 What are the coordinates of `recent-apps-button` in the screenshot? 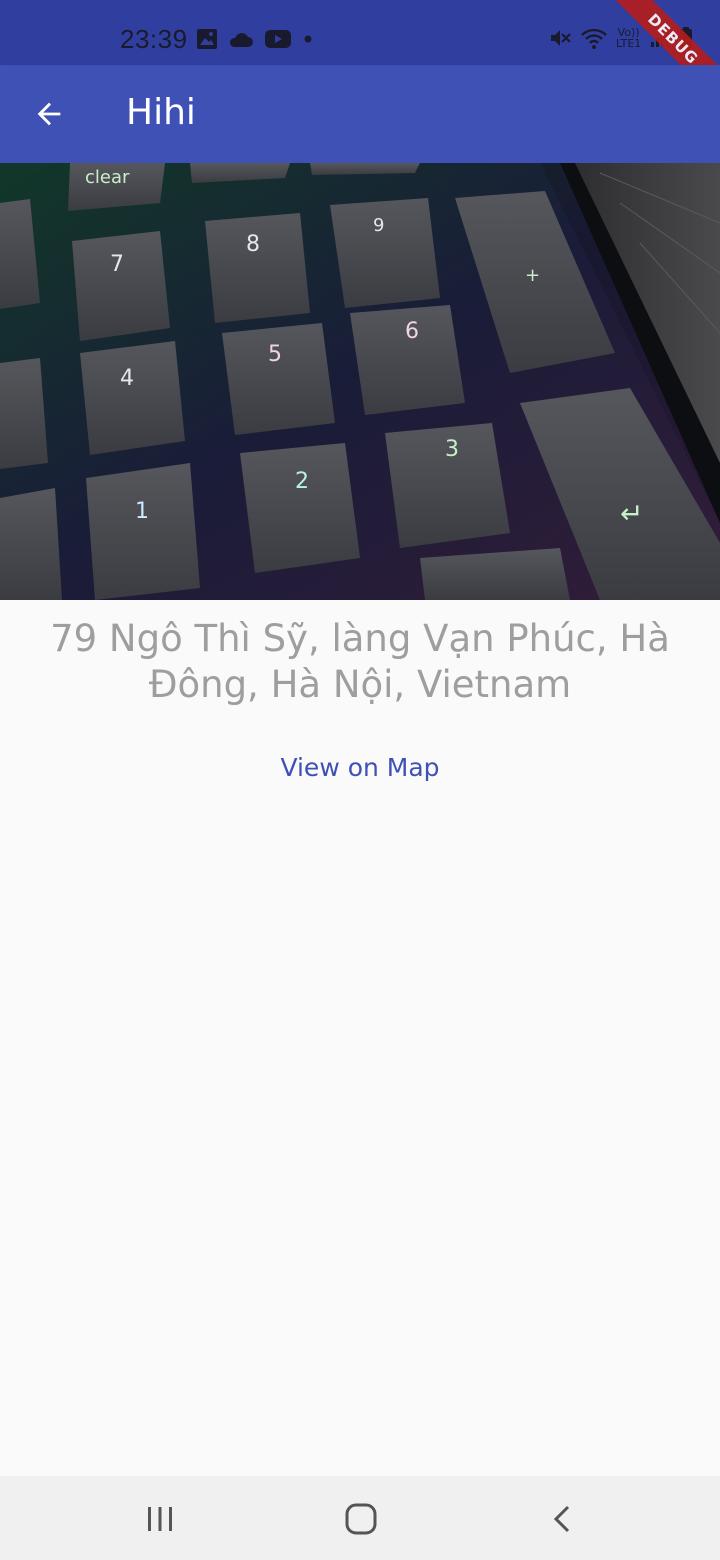 It's located at (160, 1519).